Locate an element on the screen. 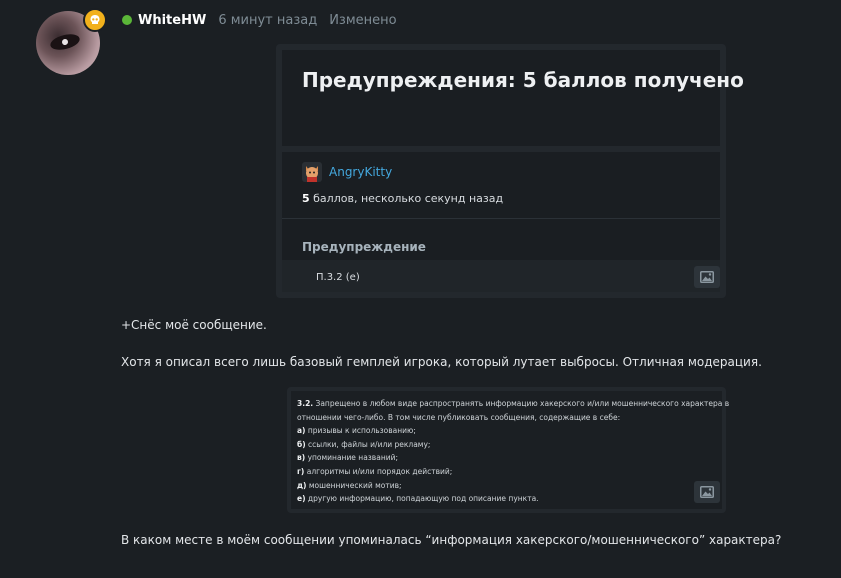 This screenshot has height=578, width=841. rule-item: г) алгоритмы и/или порядок действий; is located at coordinates (375, 471).